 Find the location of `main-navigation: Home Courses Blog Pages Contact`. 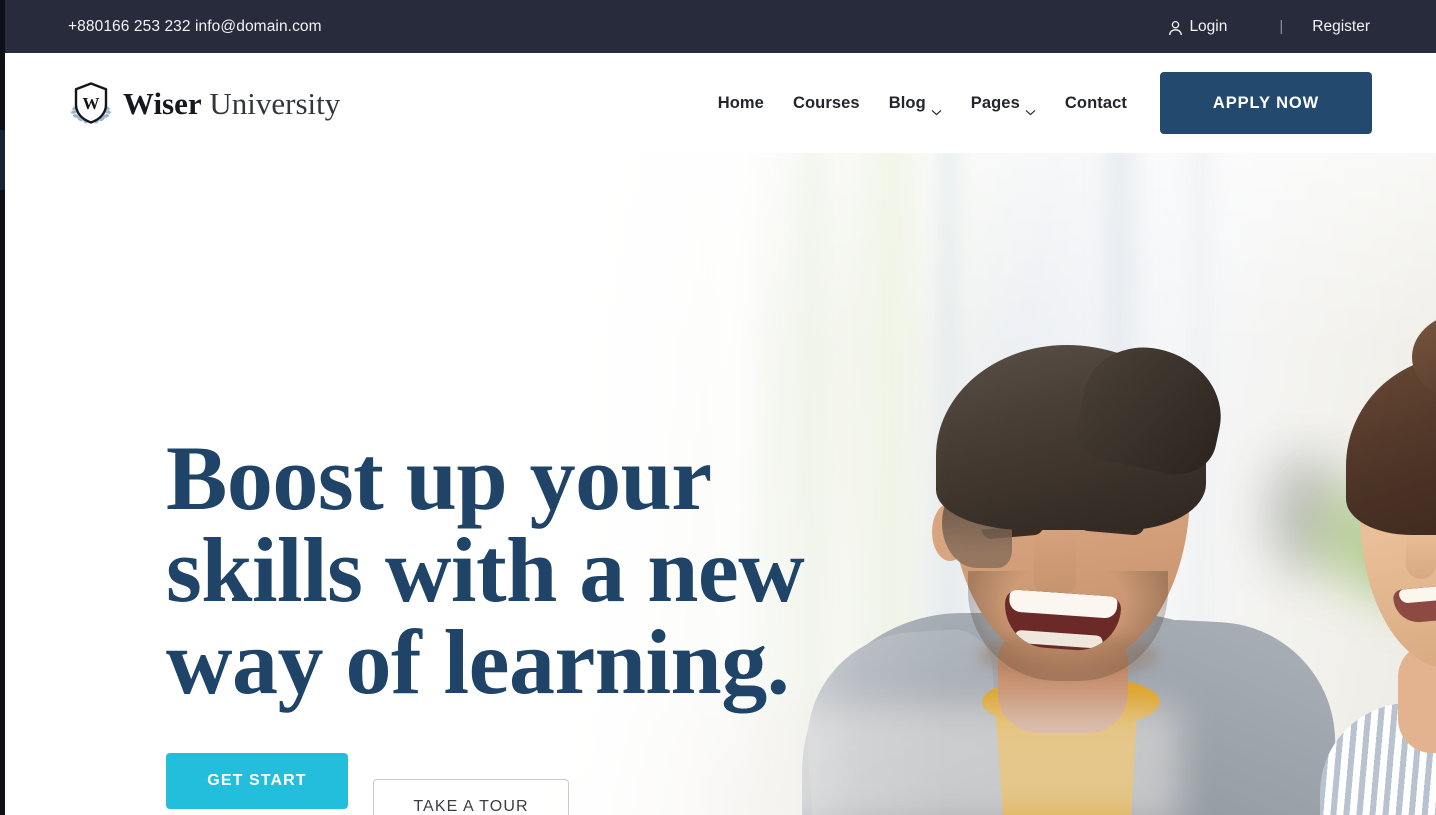

main-navigation: Home Courses Blog Pages Contact is located at coordinates (922, 104).